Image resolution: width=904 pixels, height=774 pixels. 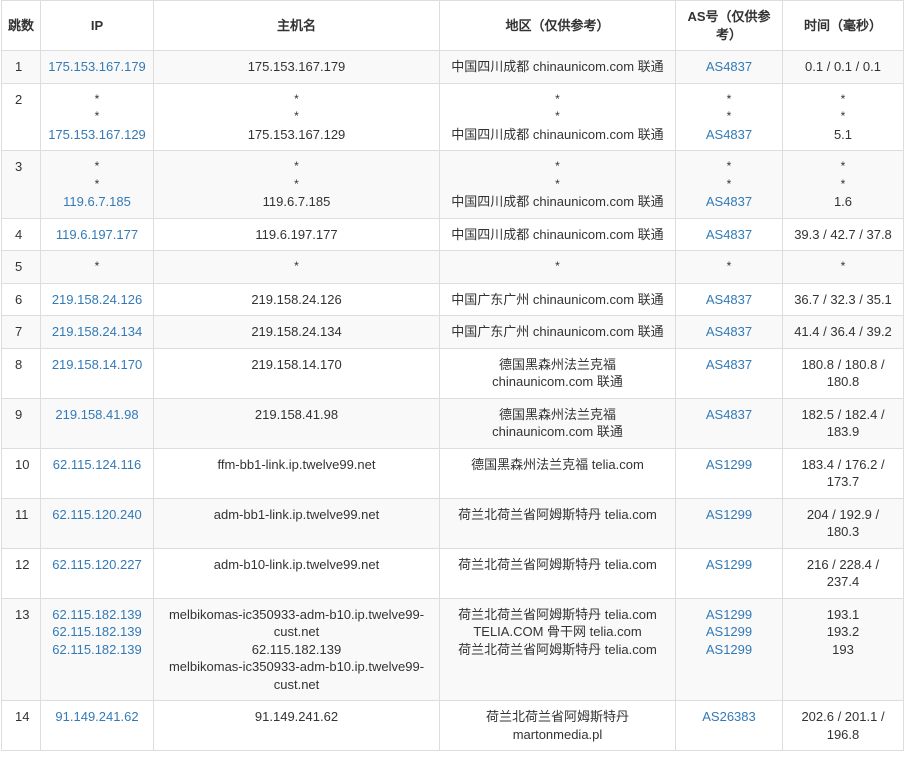 What do you see at coordinates (296, 523) in the screenshot?
I see `hostname-cell: adm-bb1-link.ip.twelve99.net` at bounding box center [296, 523].